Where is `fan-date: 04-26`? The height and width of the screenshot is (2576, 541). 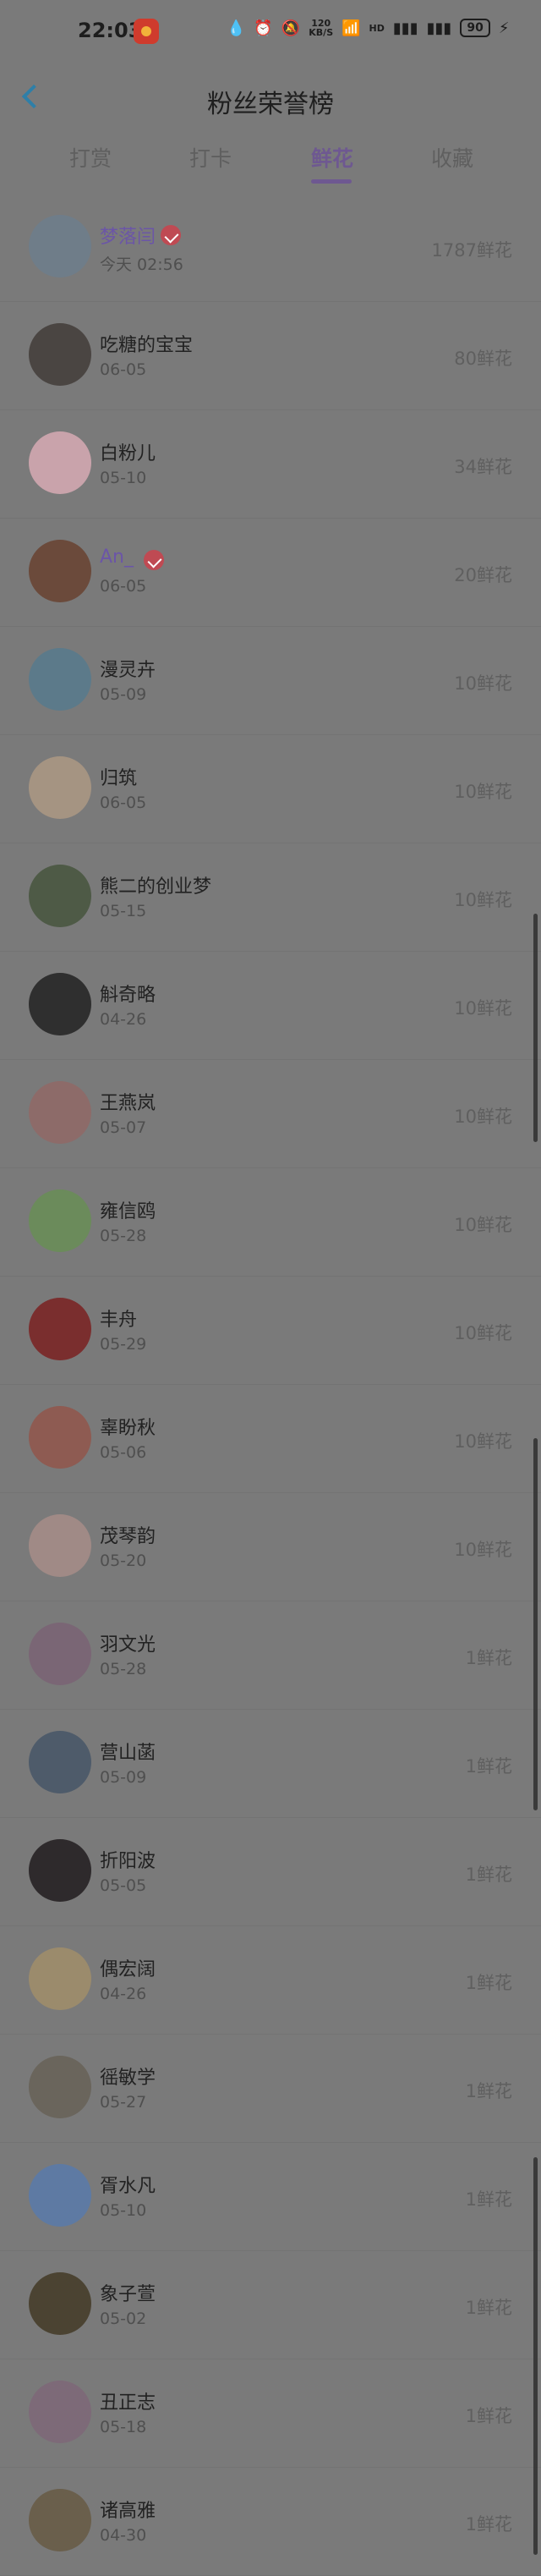 fan-date: 04-26 is located at coordinates (124, 1020).